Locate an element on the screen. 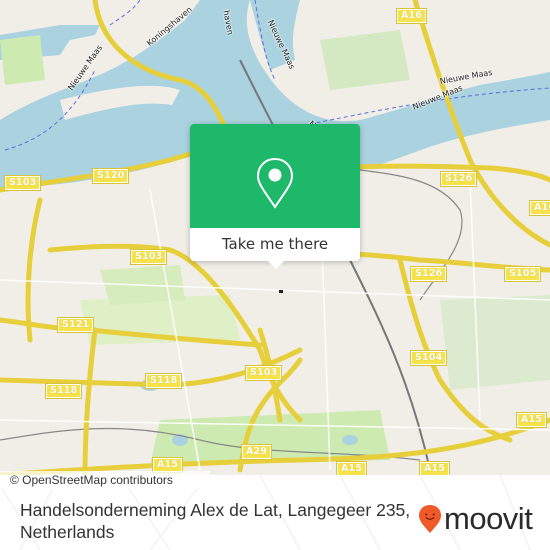 Image resolution: width=550 pixels, height=550 pixels. park-northeast is located at coordinates (365, 60).